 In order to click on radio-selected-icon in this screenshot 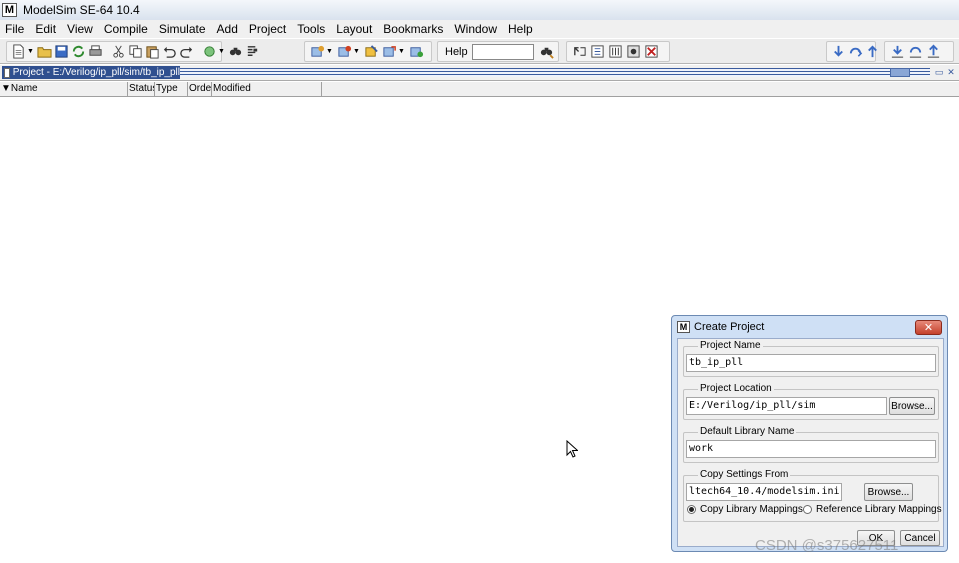, I will do `click(691, 509)`.